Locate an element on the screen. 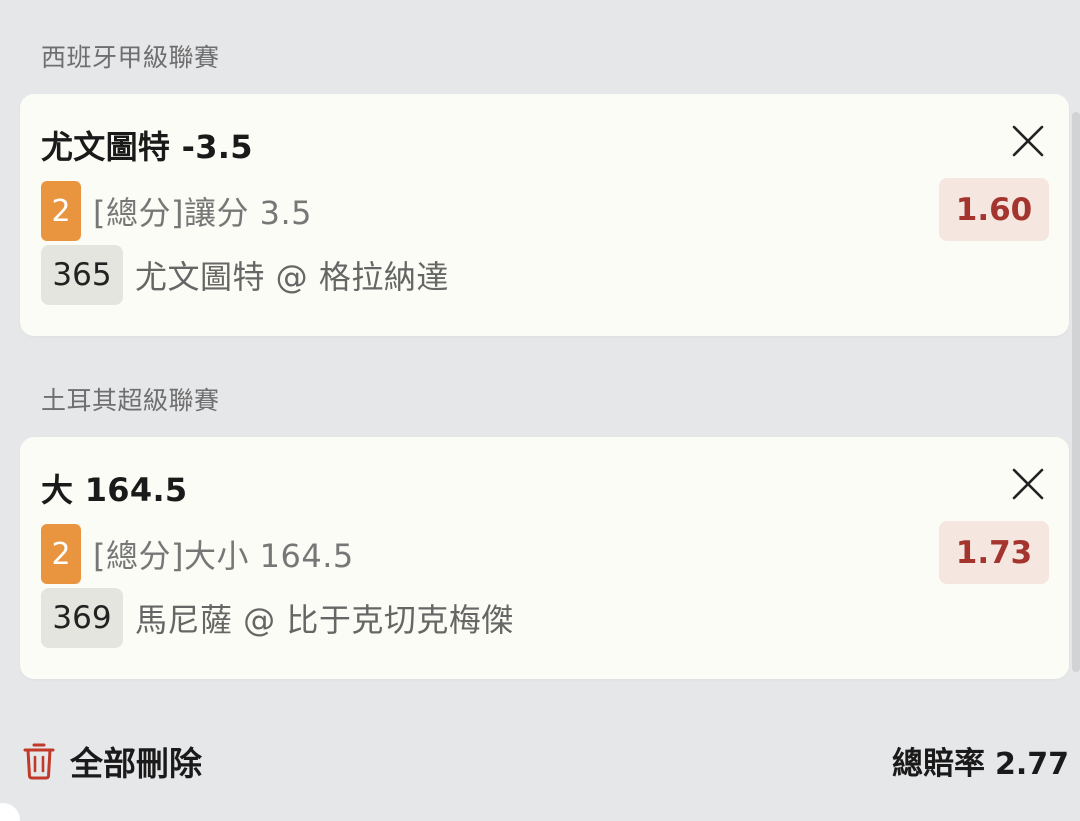  total-odds-label: 總賠率 is located at coordinates (938, 764).